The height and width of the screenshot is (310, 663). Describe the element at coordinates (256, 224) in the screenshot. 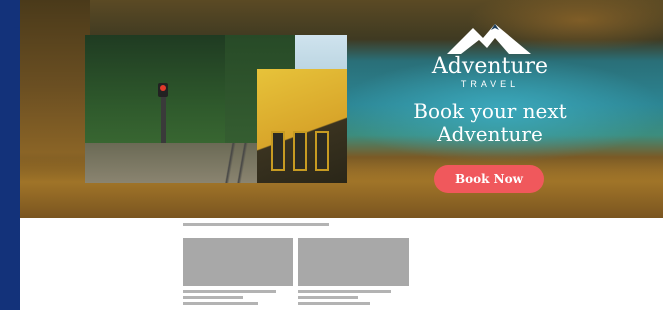

I see `placeholder-heading-line` at that location.